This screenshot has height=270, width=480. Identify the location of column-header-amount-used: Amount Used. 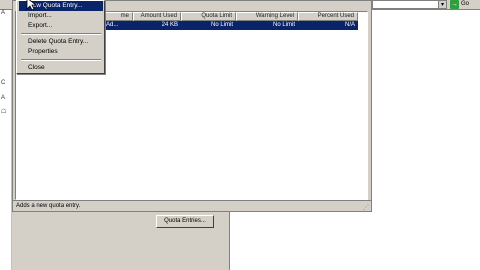
(157, 16).